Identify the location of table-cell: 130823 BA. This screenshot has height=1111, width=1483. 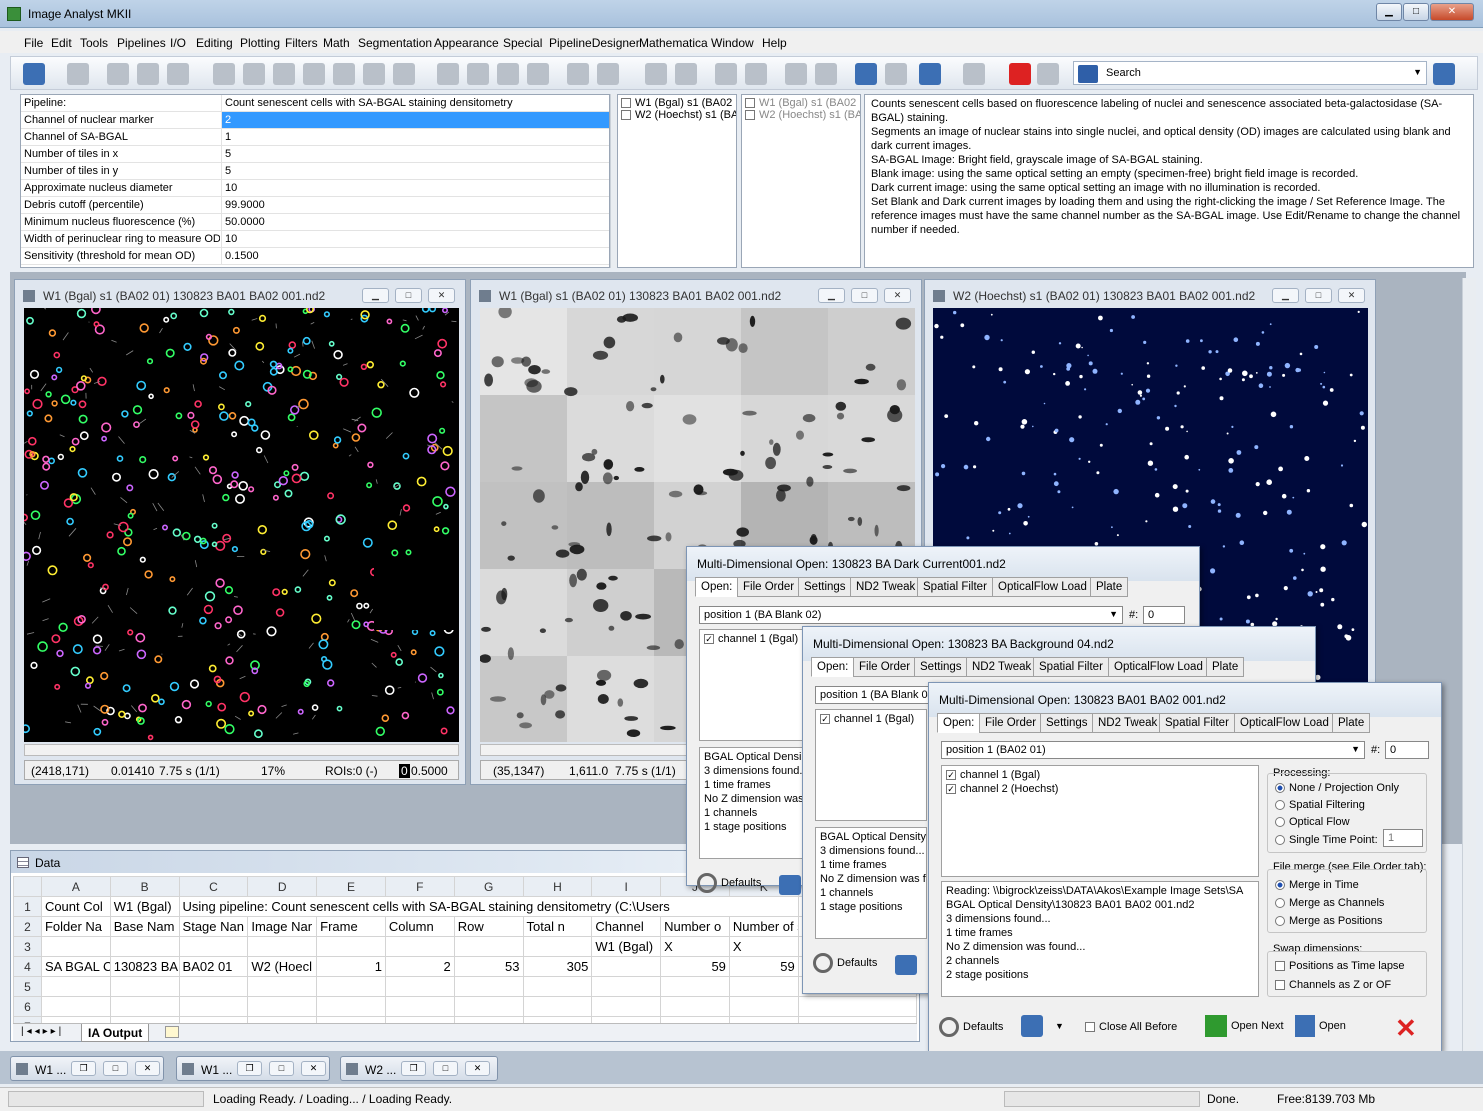
(144, 966).